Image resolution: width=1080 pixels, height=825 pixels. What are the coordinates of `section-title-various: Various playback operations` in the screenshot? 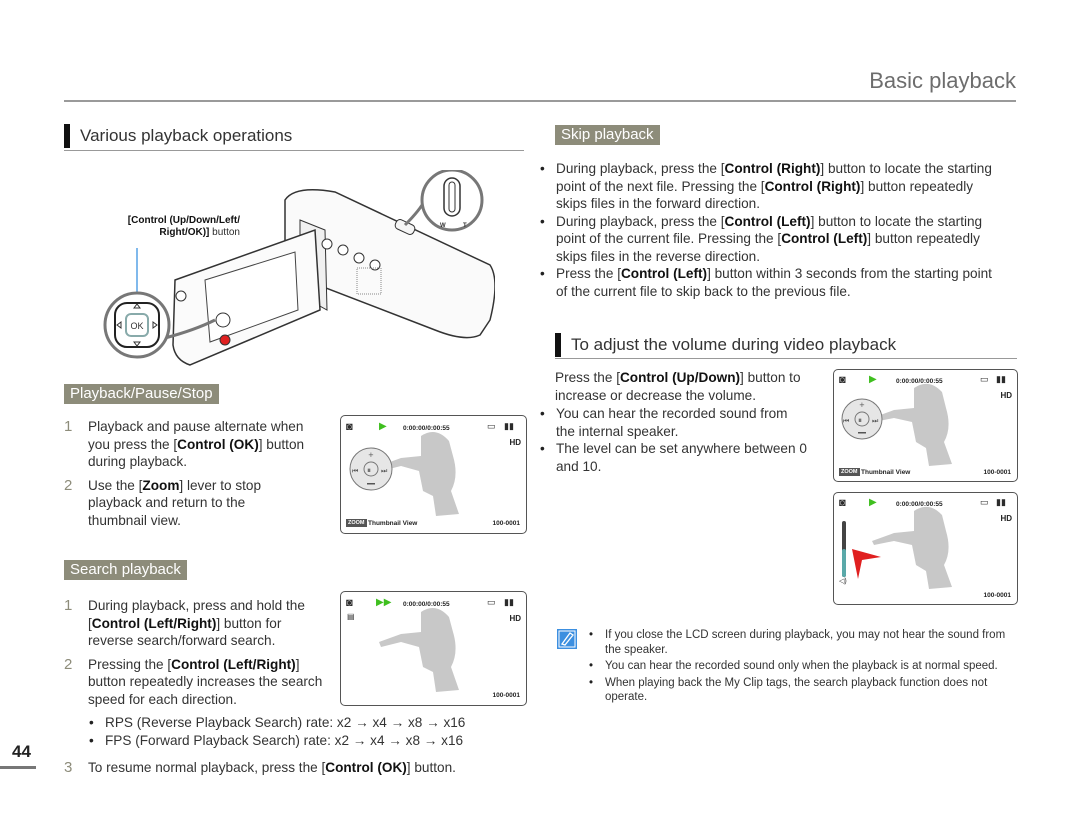 It's located at (178, 136).